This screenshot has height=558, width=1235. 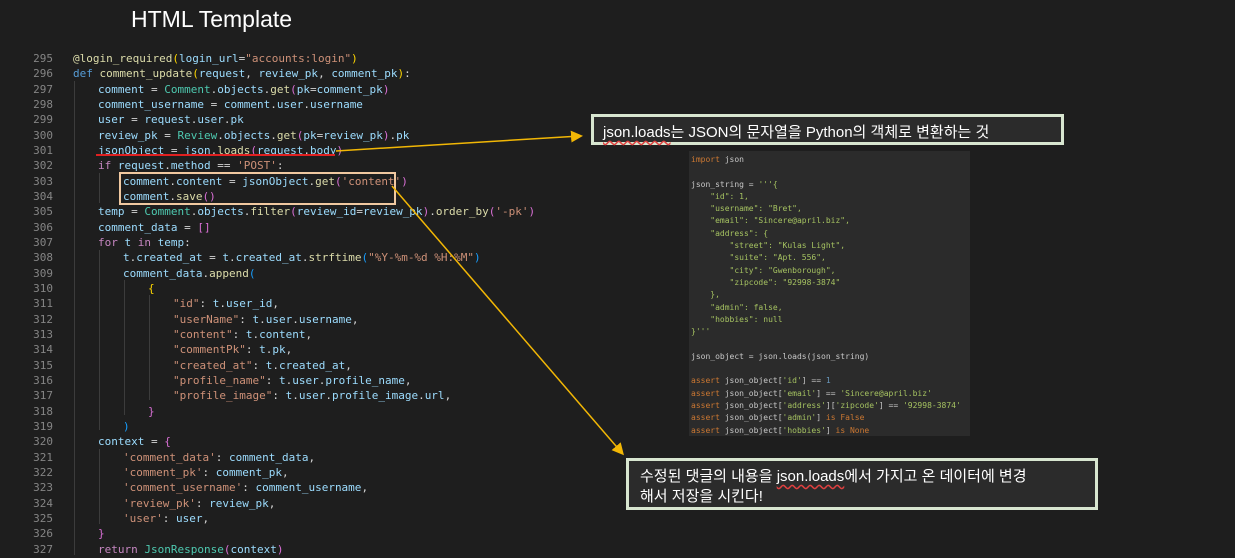 What do you see at coordinates (507, 320) in the screenshot?
I see `arrow-to-note-update-comment` at bounding box center [507, 320].